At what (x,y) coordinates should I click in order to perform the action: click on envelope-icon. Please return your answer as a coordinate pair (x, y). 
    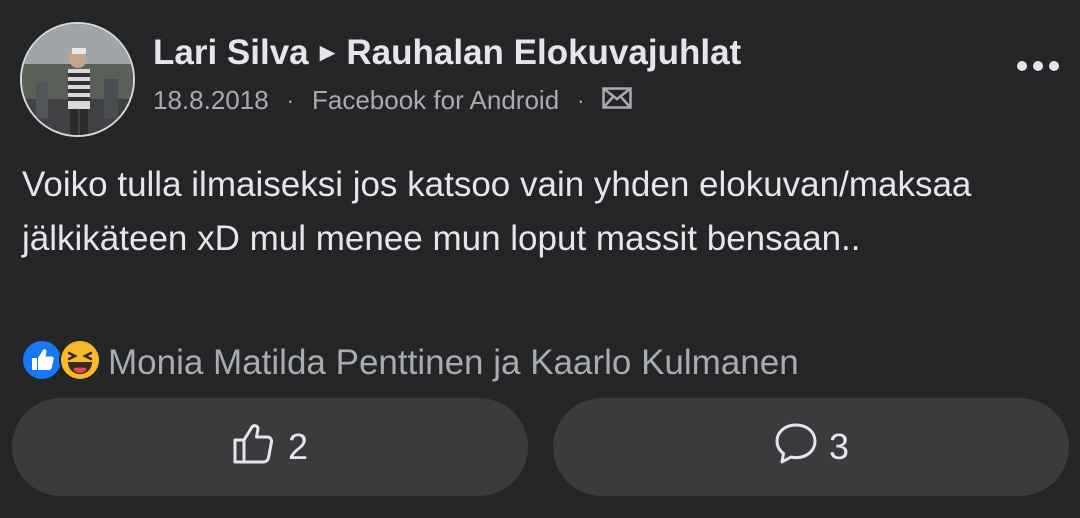
    Looking at the image, I should click on (617, 100).